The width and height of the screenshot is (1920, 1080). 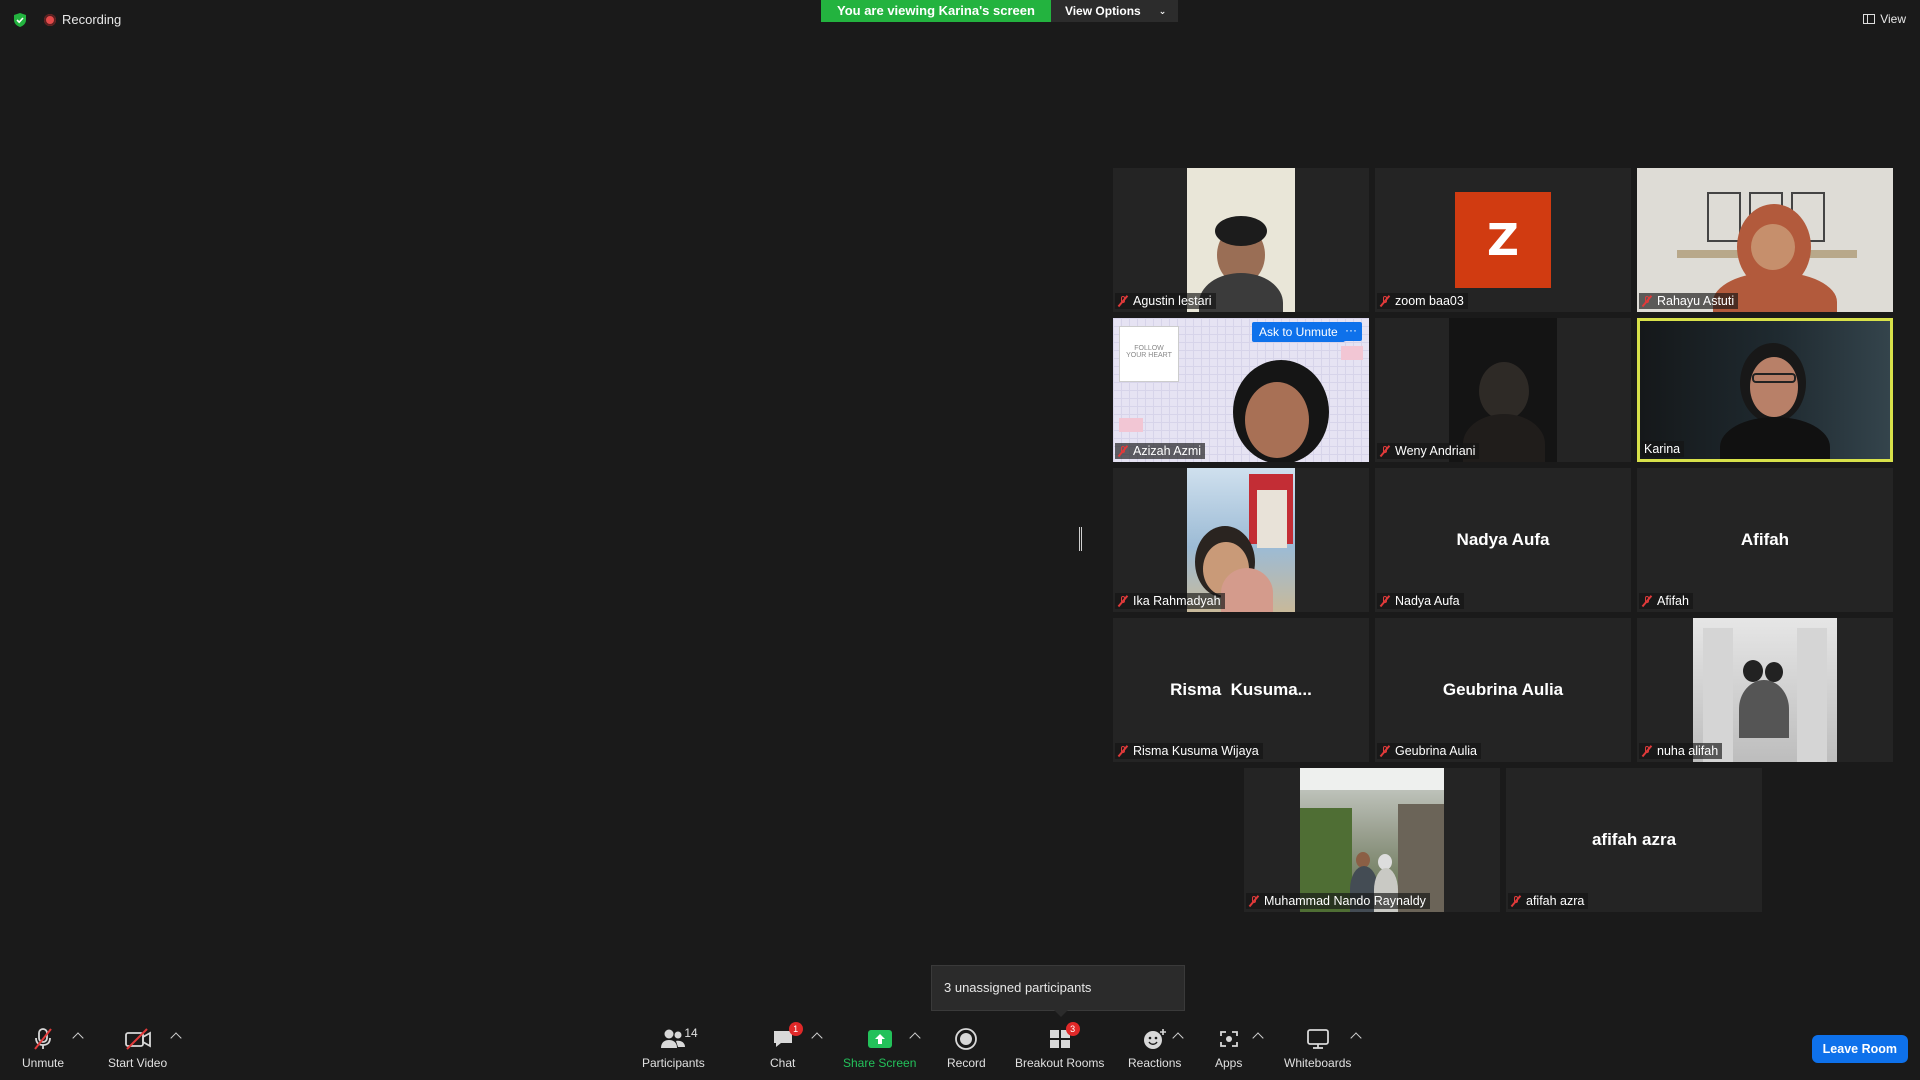 What do you see at coordinates (1689, 301) in the screenshot?
I see `participant-name-tag: Rahayu Astuti` at bounding box center [1689, 301].